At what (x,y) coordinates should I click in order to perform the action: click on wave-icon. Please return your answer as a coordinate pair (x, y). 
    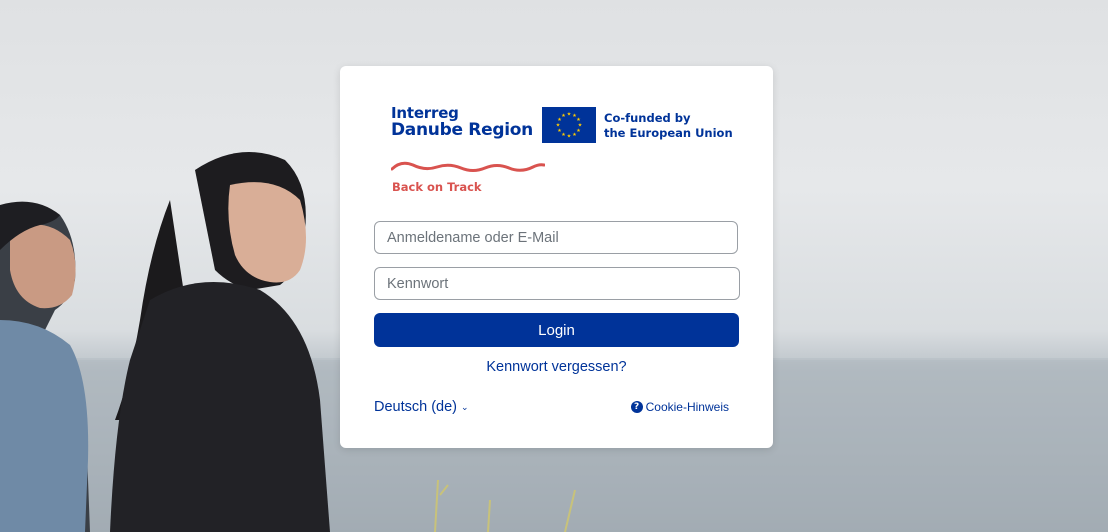
    Looking at the image, I should click on (468, 166).